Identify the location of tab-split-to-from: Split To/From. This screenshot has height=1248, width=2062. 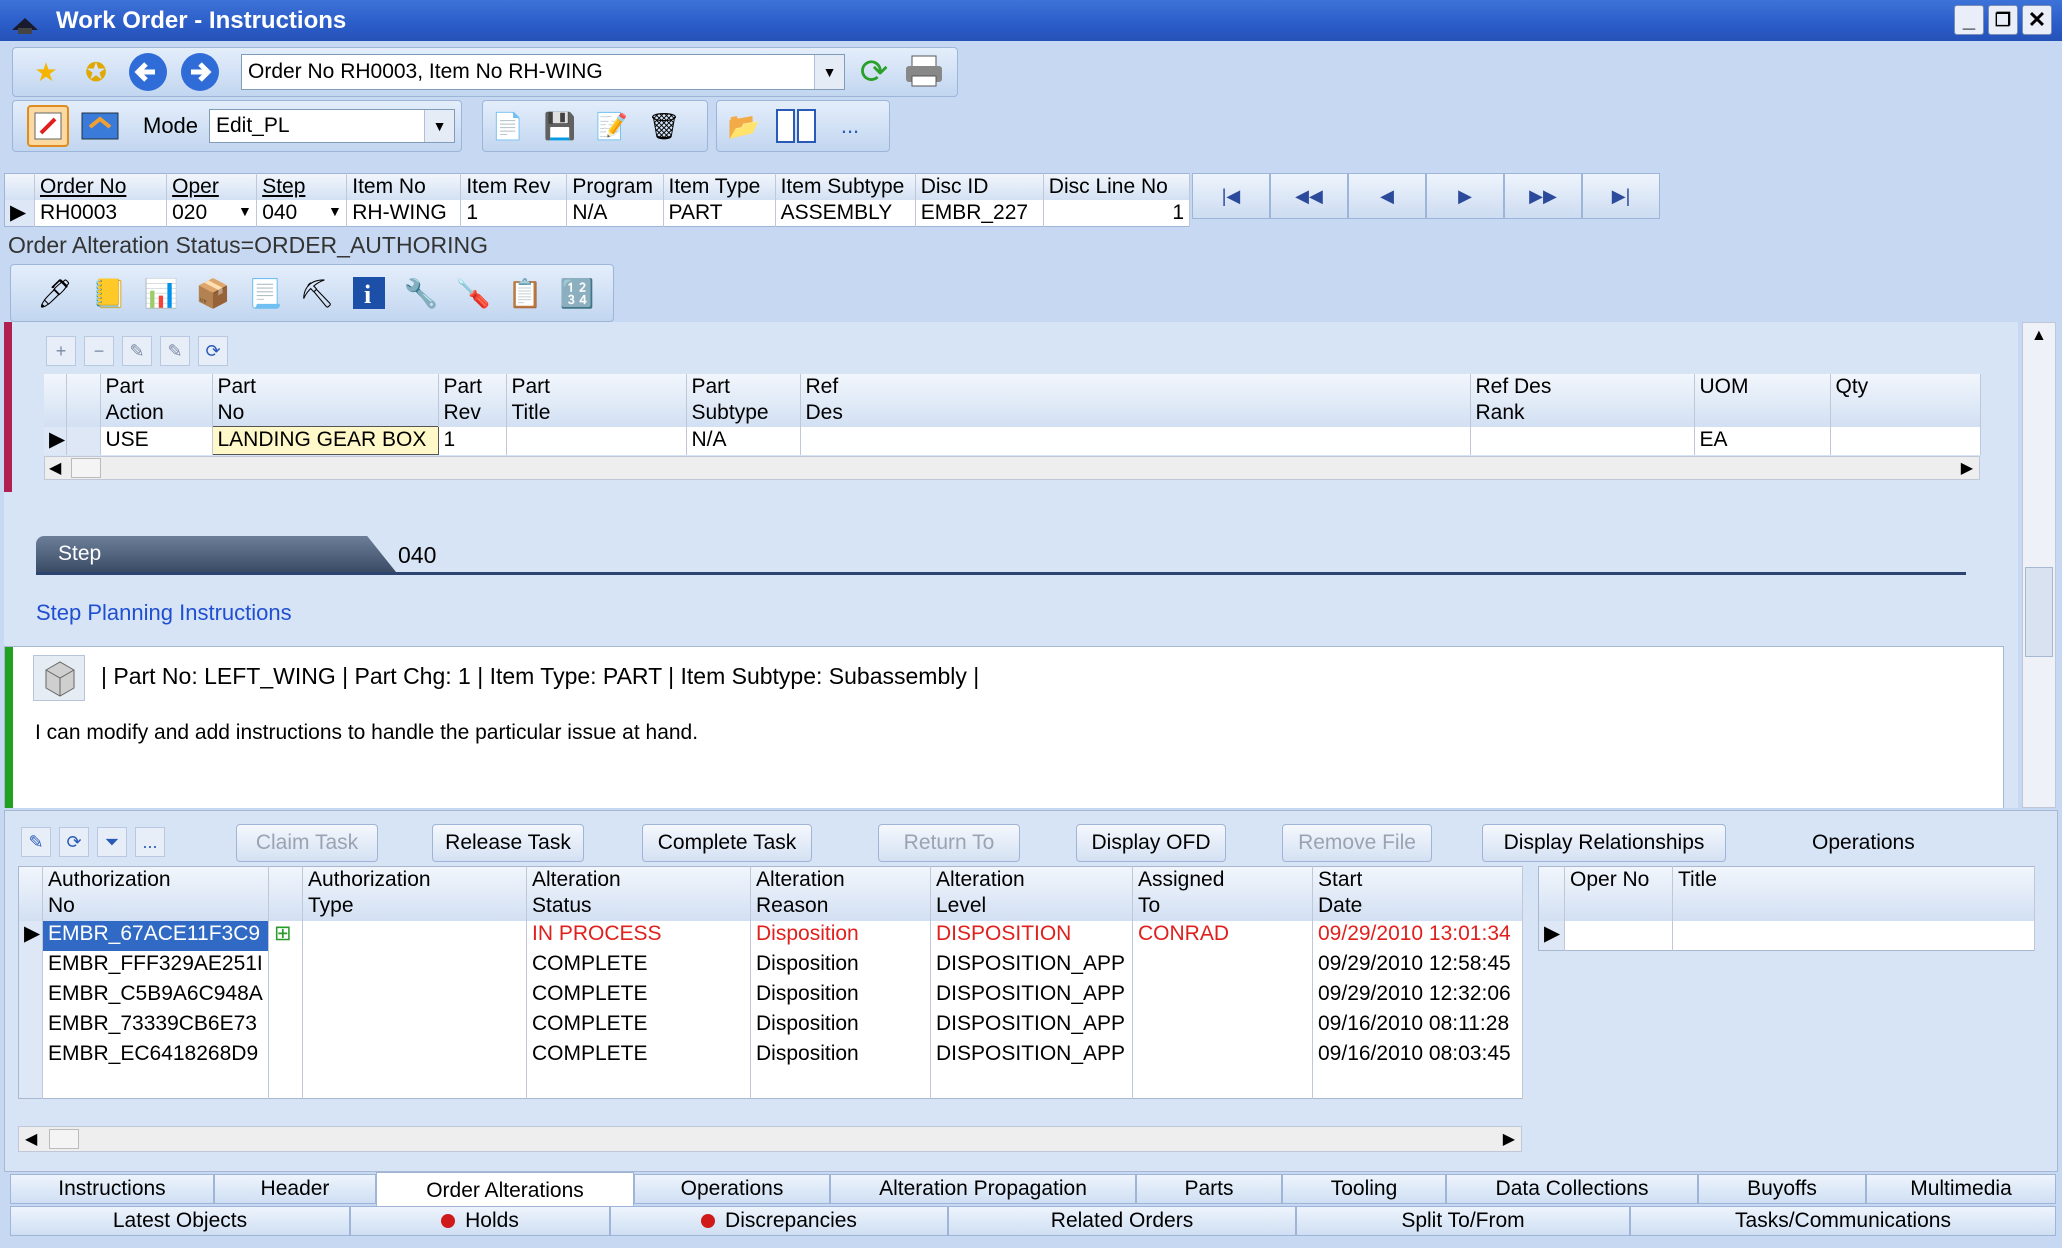
(1463, 1221).